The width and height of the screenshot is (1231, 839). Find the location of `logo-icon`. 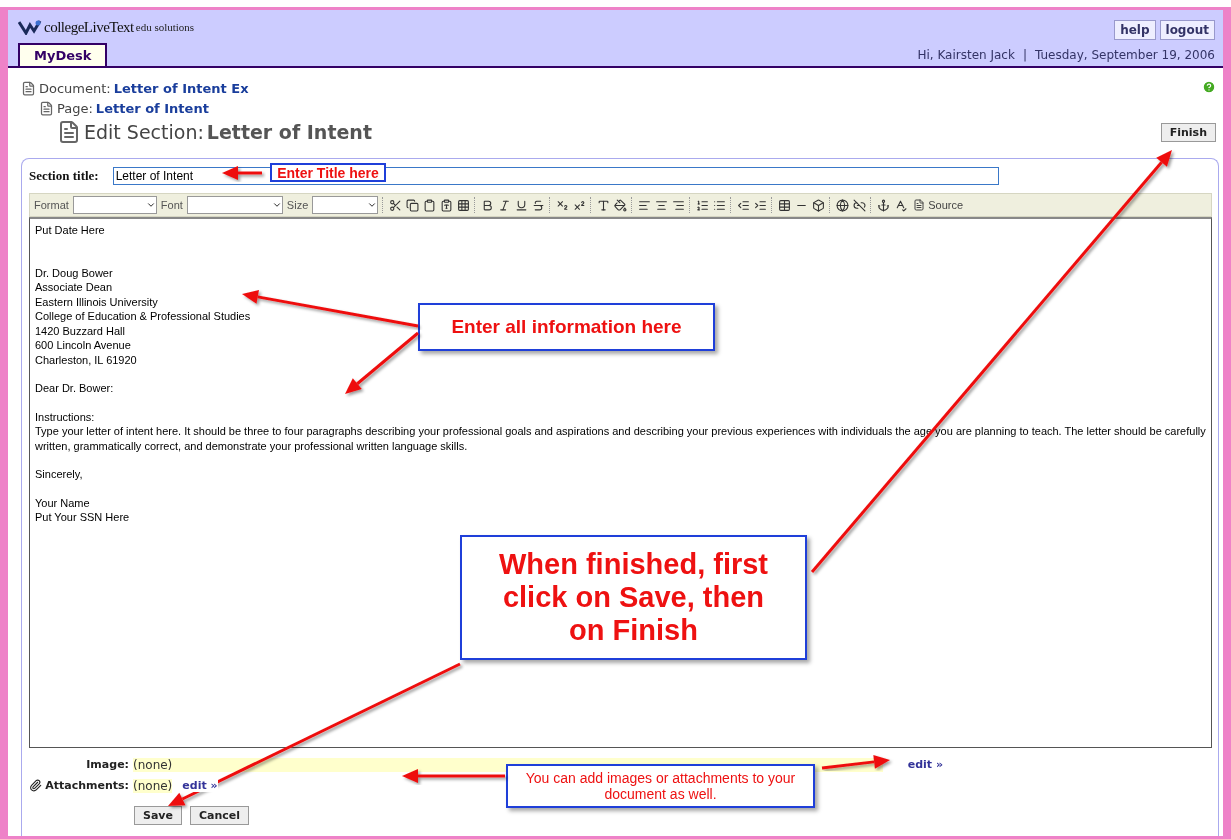

logo-icon is located at coordinates (30, 27).